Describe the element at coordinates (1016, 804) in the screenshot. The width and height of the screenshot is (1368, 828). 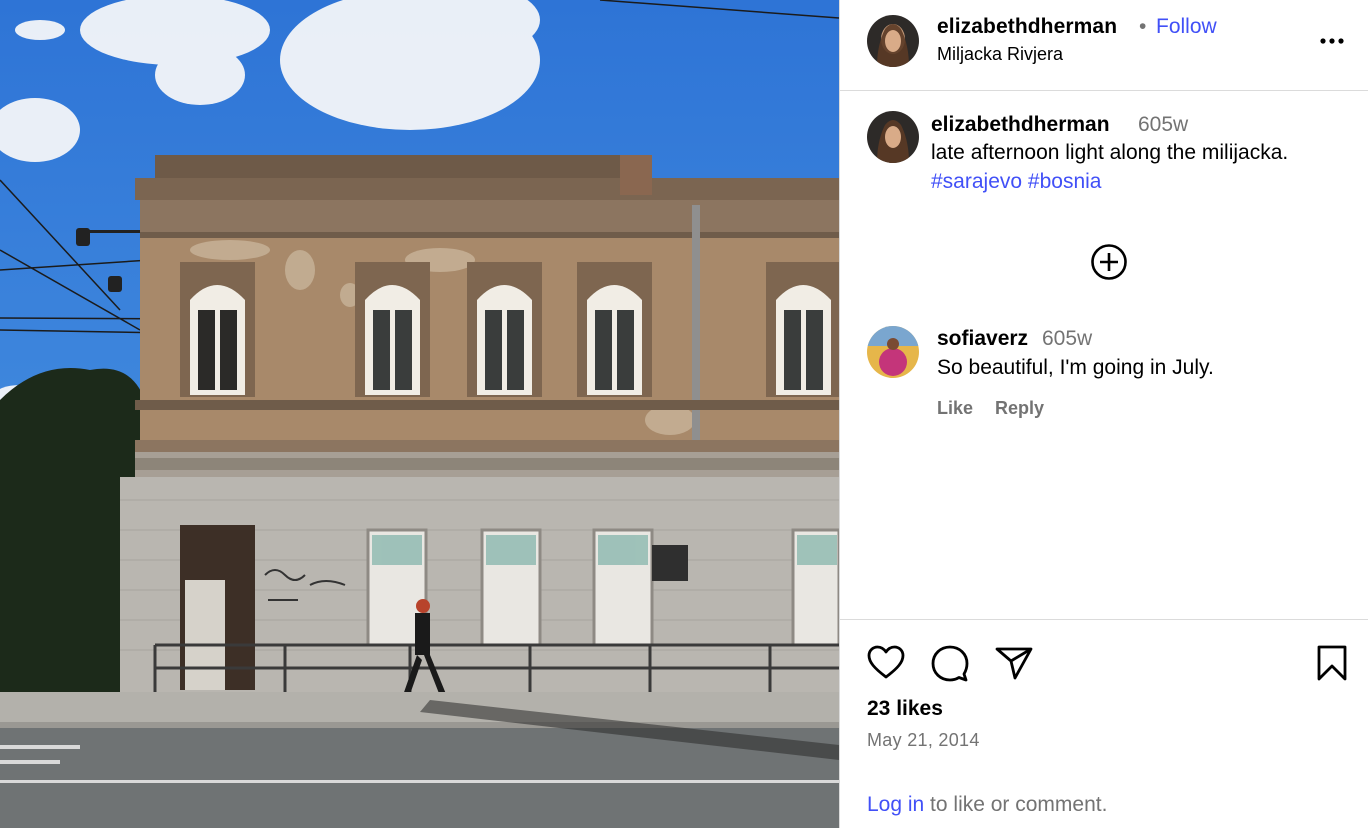
I see `login-prompt-text: to like or comment.` at that location.